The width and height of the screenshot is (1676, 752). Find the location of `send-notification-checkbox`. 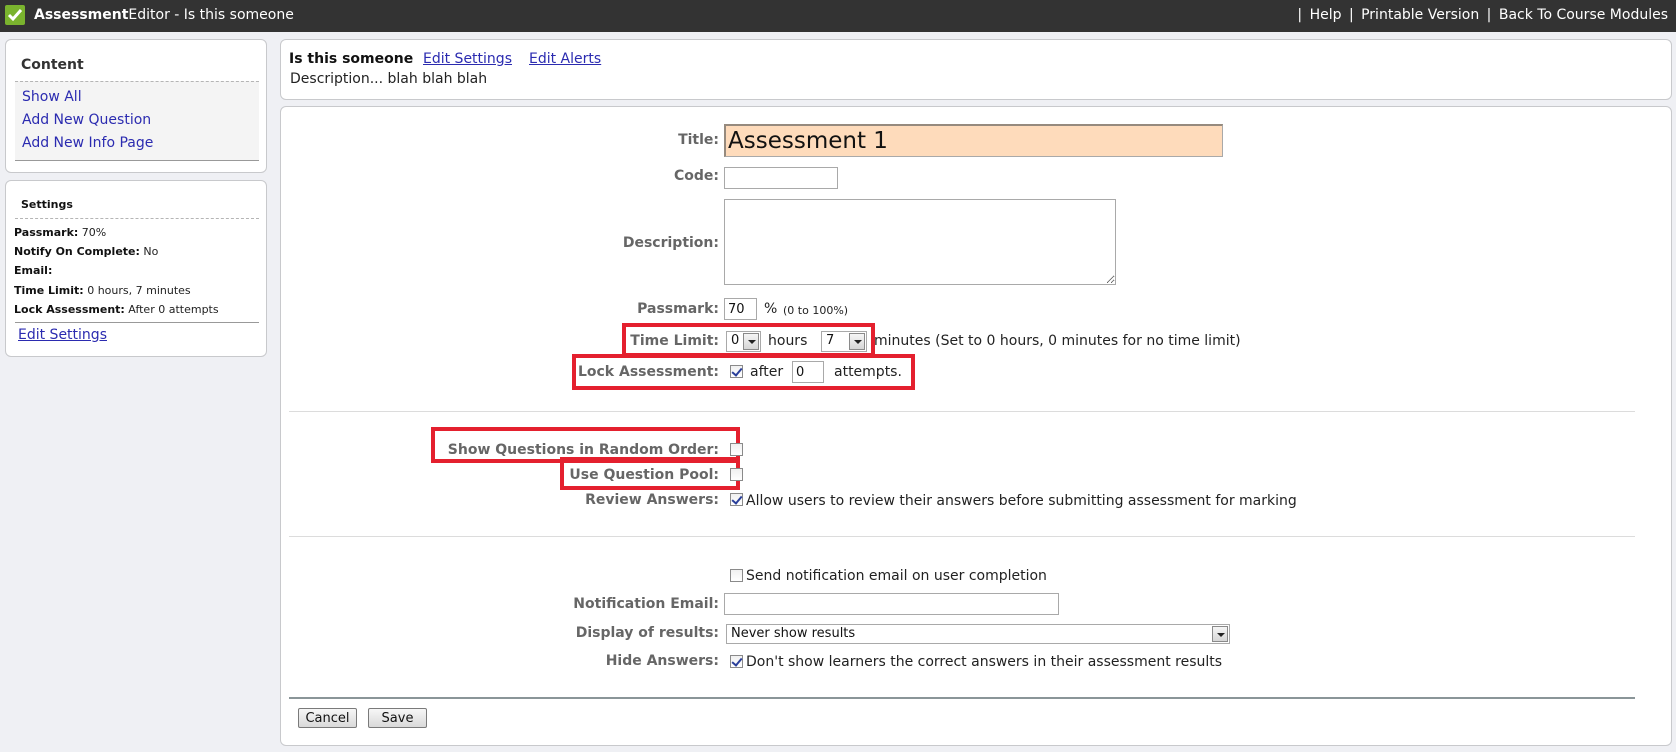

send-notification-checkbox is located at coordinates (736, 575).